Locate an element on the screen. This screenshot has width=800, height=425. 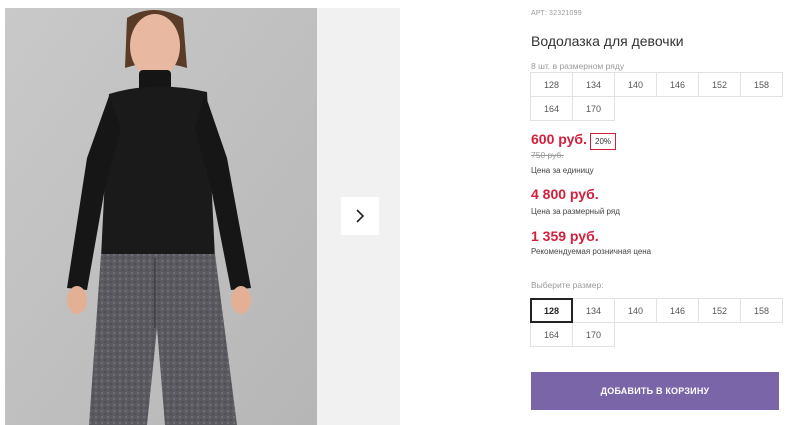
series-size-cell: 128 is located at coordinates (551, 84).